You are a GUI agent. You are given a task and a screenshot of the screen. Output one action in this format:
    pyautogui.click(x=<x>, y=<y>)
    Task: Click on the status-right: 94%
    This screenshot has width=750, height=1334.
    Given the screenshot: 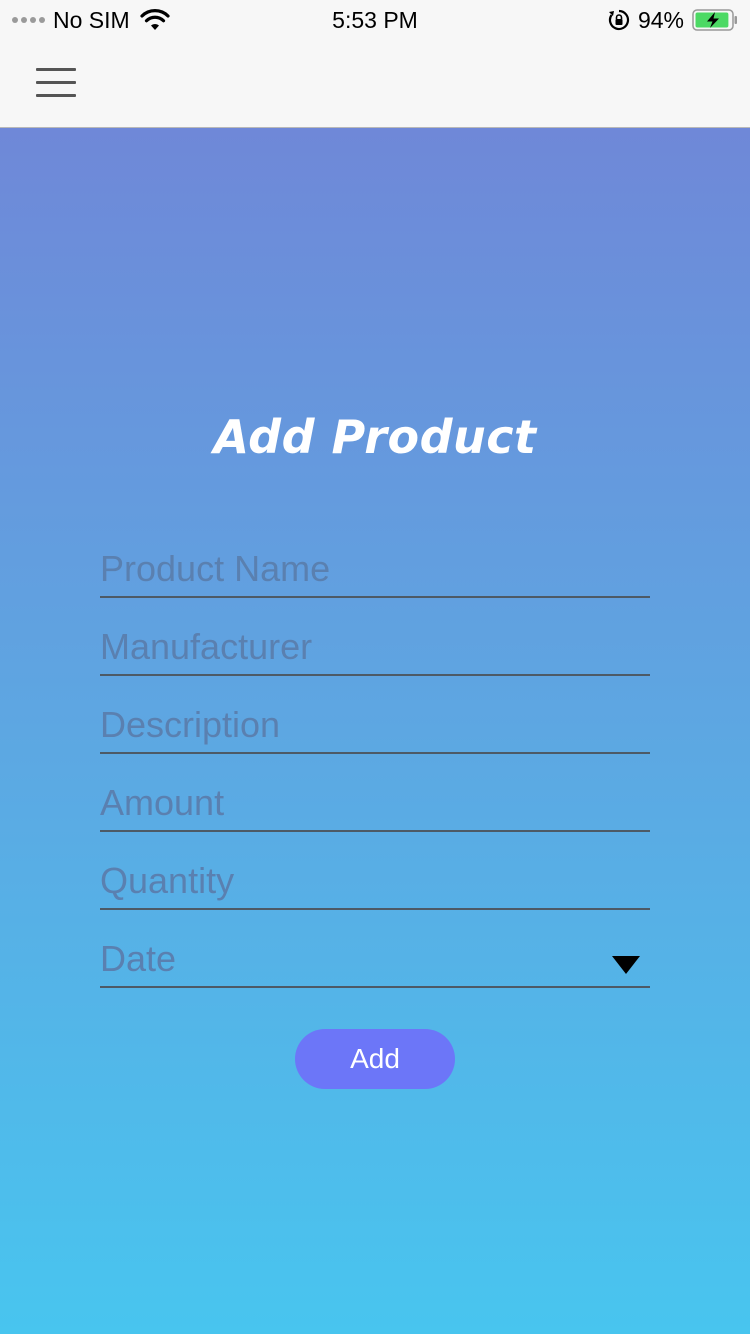 What is the action you would take?
    pyautogui.click(x=673, y=20)
    